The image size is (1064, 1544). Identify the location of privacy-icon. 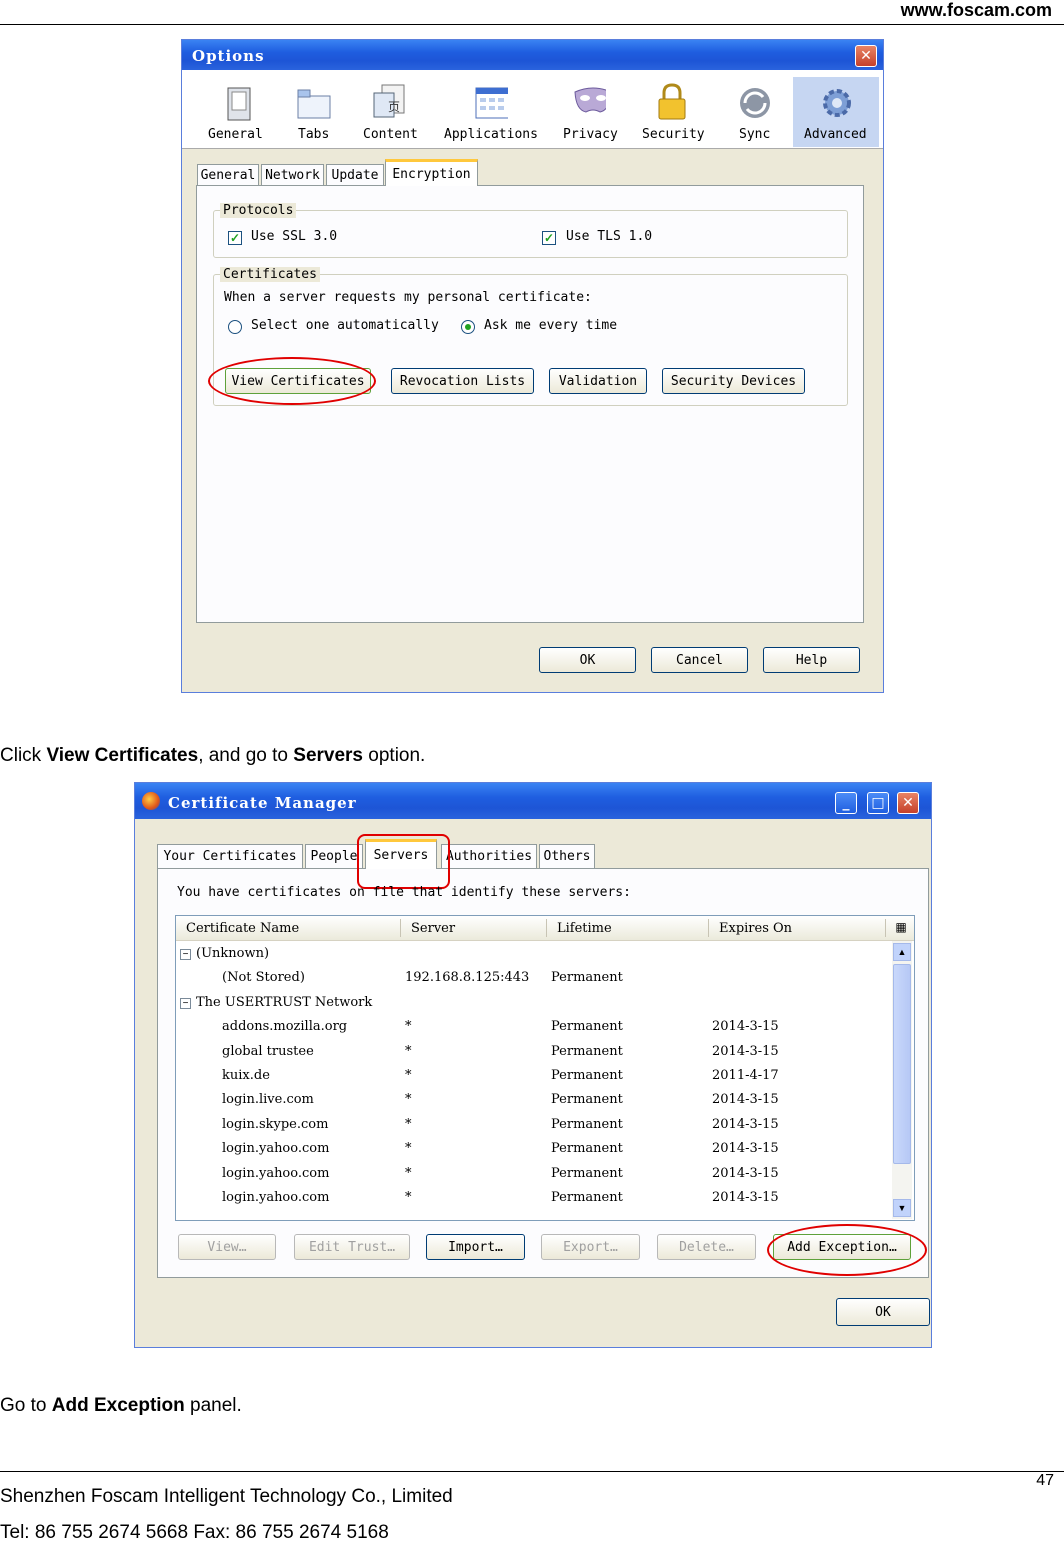
(589, 102).